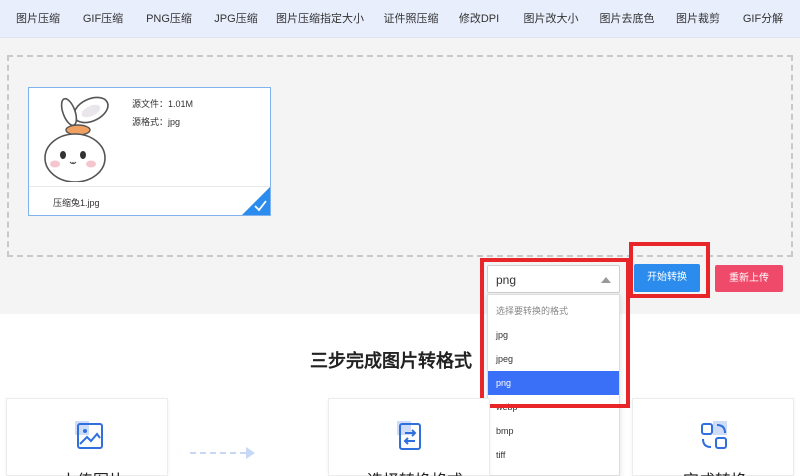 This screenshot has height=476, width=800. I want to click on step-card-complete: 完成转换, so click(713, 437).